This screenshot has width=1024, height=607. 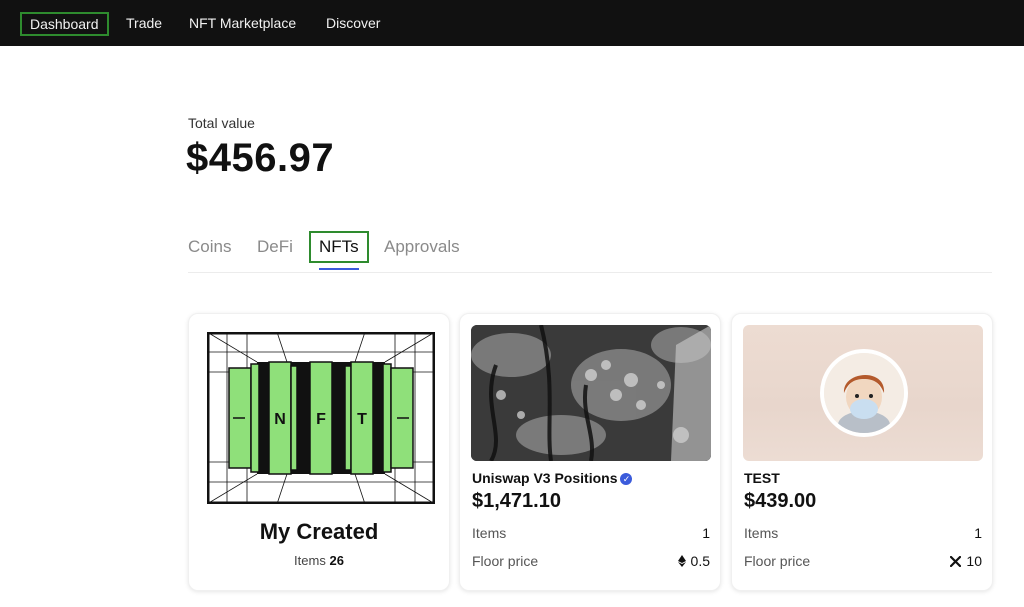 What do you see at coordinates (144, 24) in the screenshot?
I see `nav-trade: Trade` at bounding box center [144, 24].